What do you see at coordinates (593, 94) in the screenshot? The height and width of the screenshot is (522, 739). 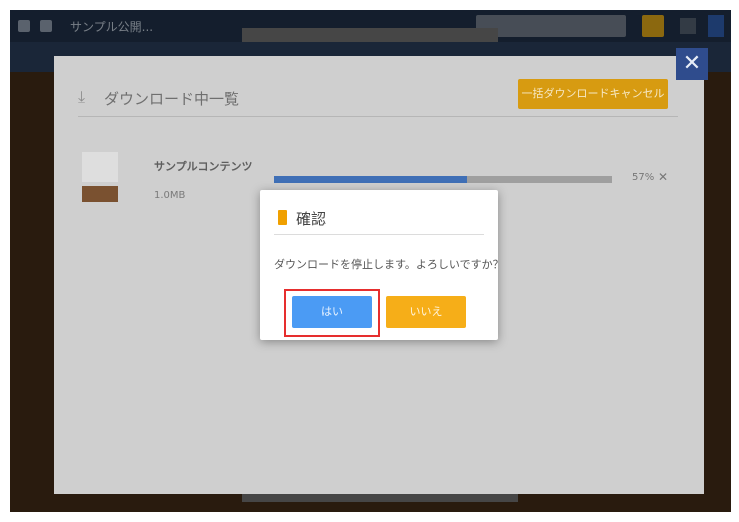 I see `cancel-all-downloads-button: 一括ダウンロードキャンセル` at bounding box center [593, 94].